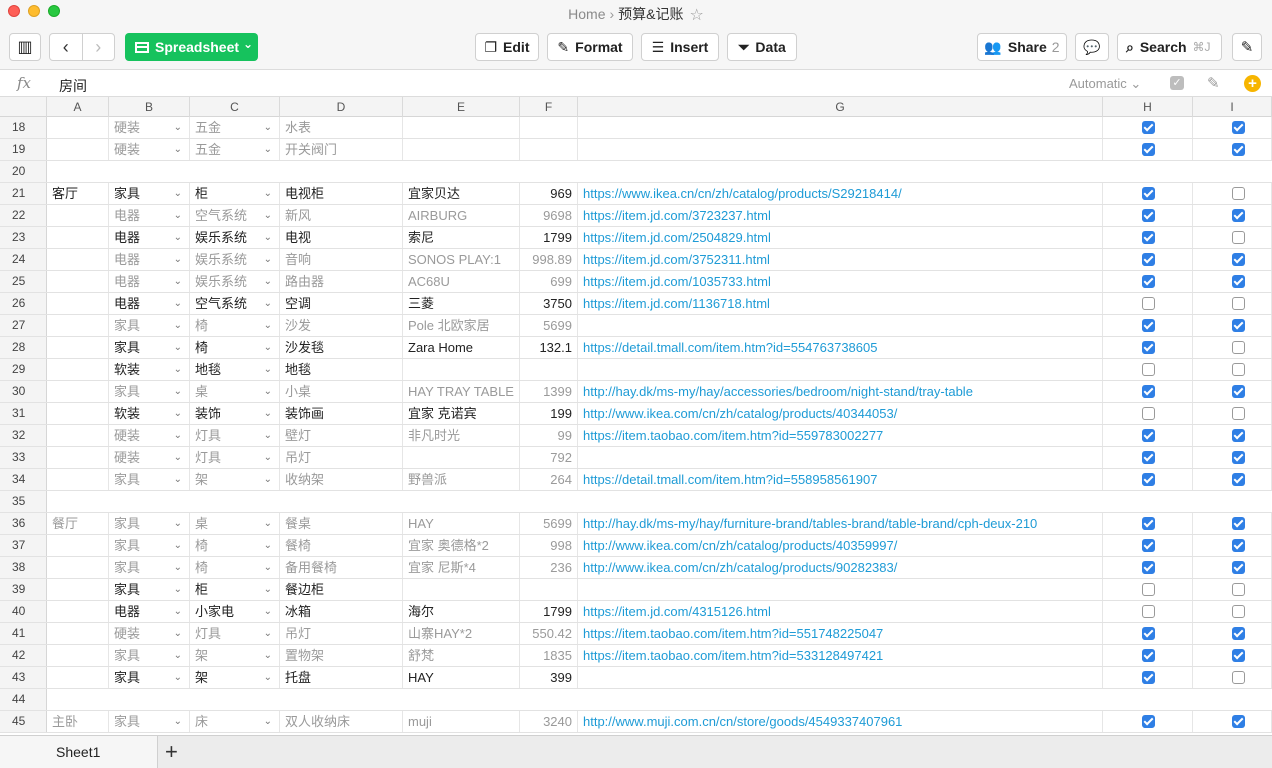 The width and height of the screenshot is (1272, 768). I want to click on row-number: 31, so click(23, 413).